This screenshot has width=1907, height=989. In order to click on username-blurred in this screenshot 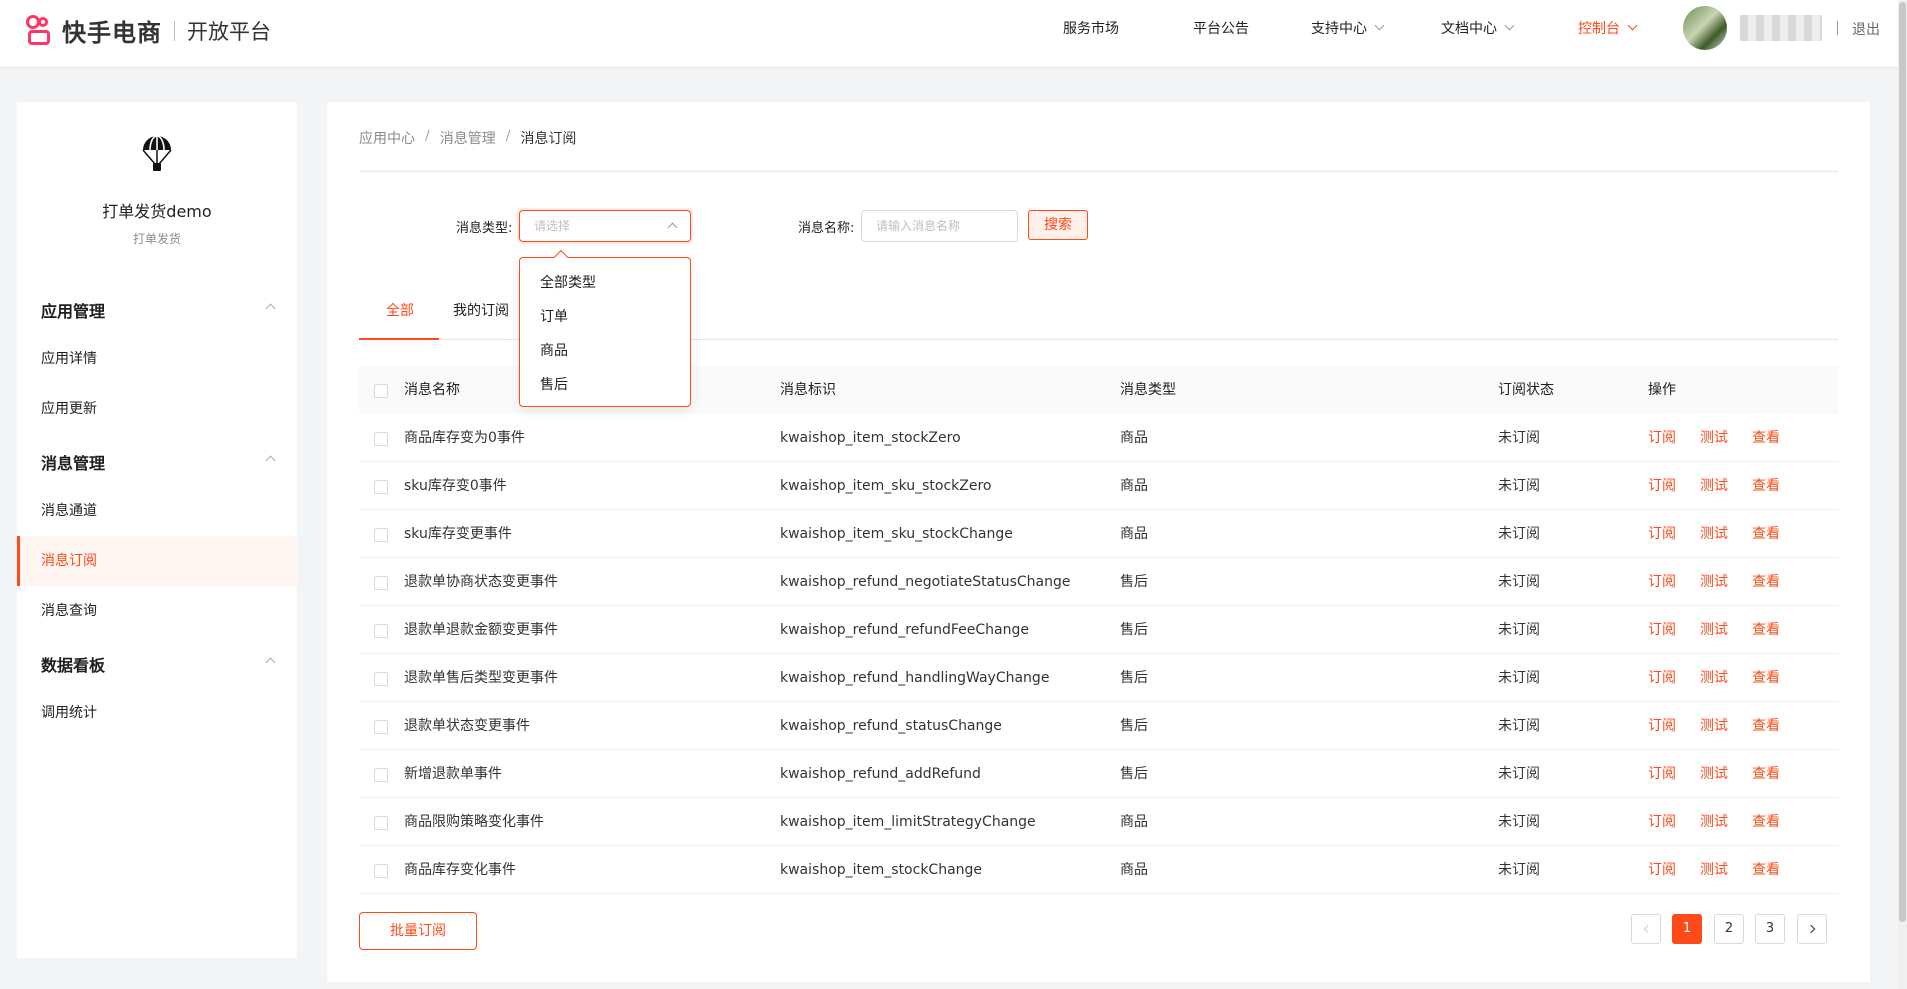, I will do `click(1781, 28)`.